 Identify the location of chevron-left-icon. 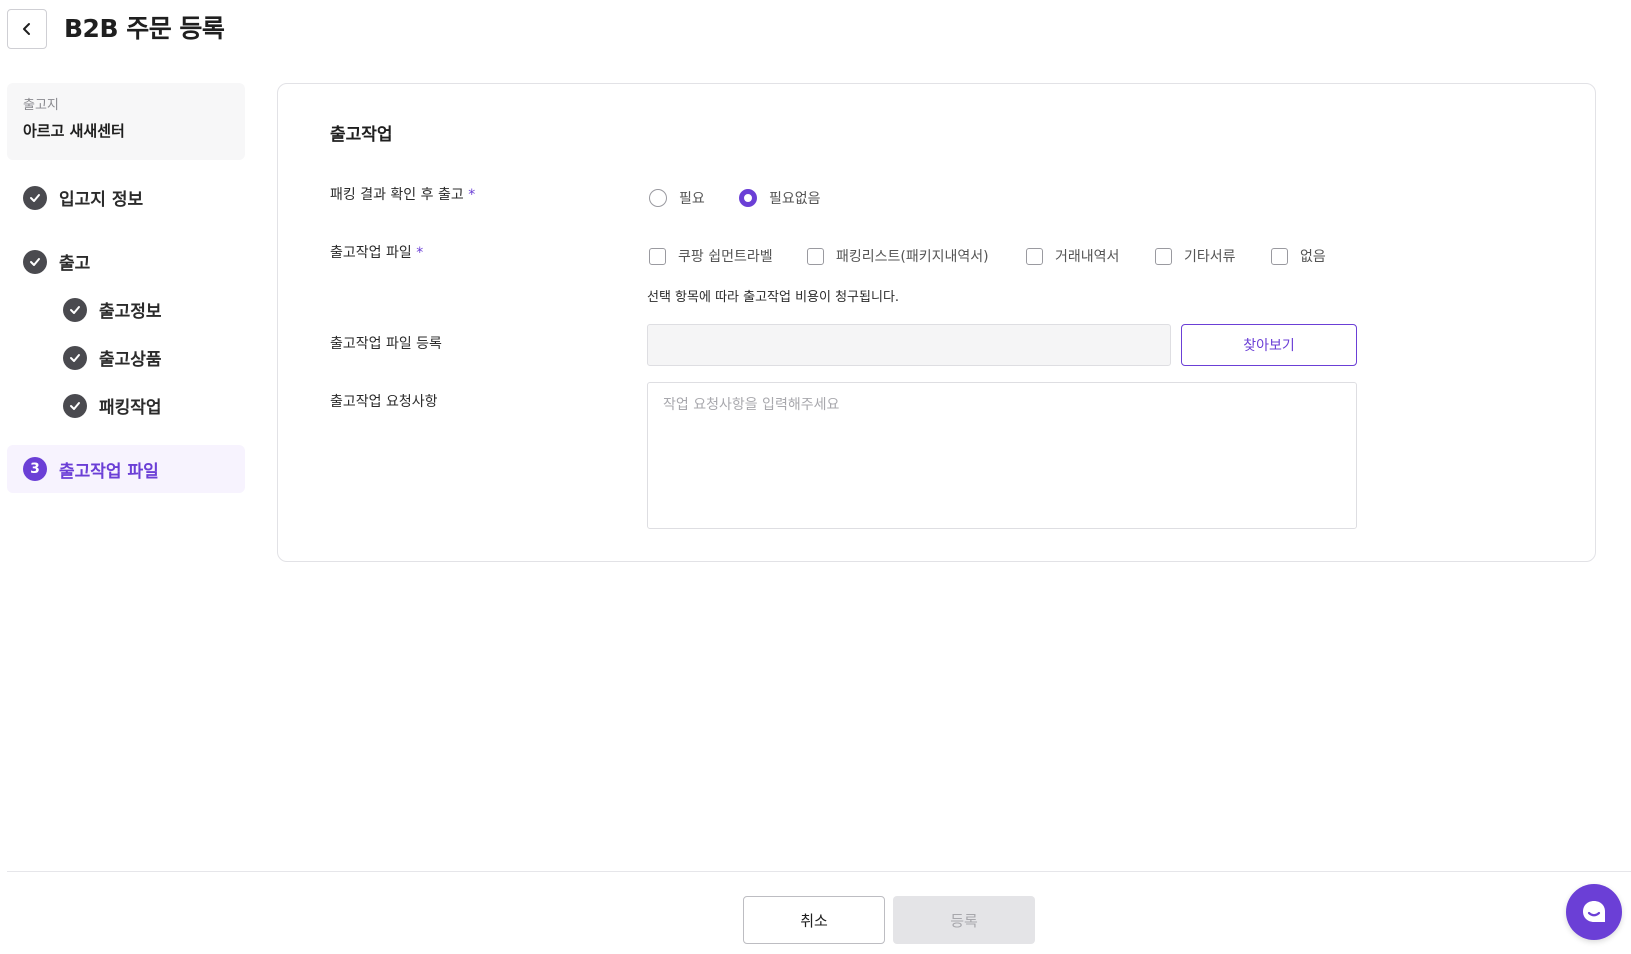
(26, 29).